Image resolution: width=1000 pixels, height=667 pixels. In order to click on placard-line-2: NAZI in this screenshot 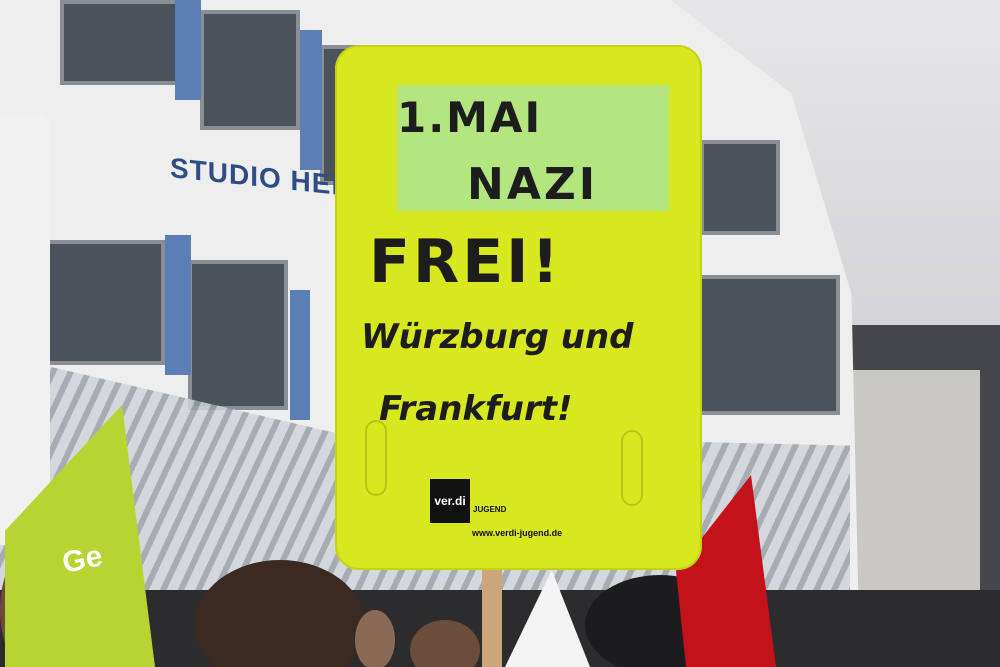, I will do `click(533, 184)`.